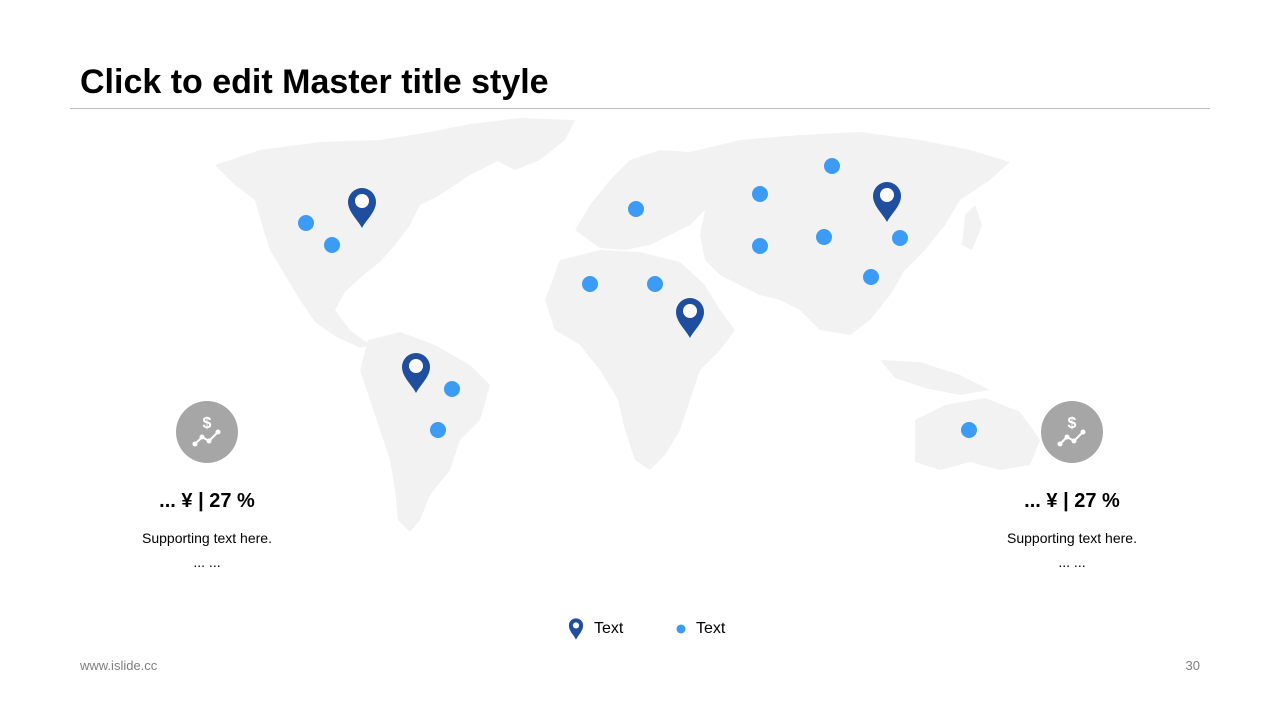 This screenshot has height=720, width=1280. I want to click on legend-dot: Text, so click(700, 629).